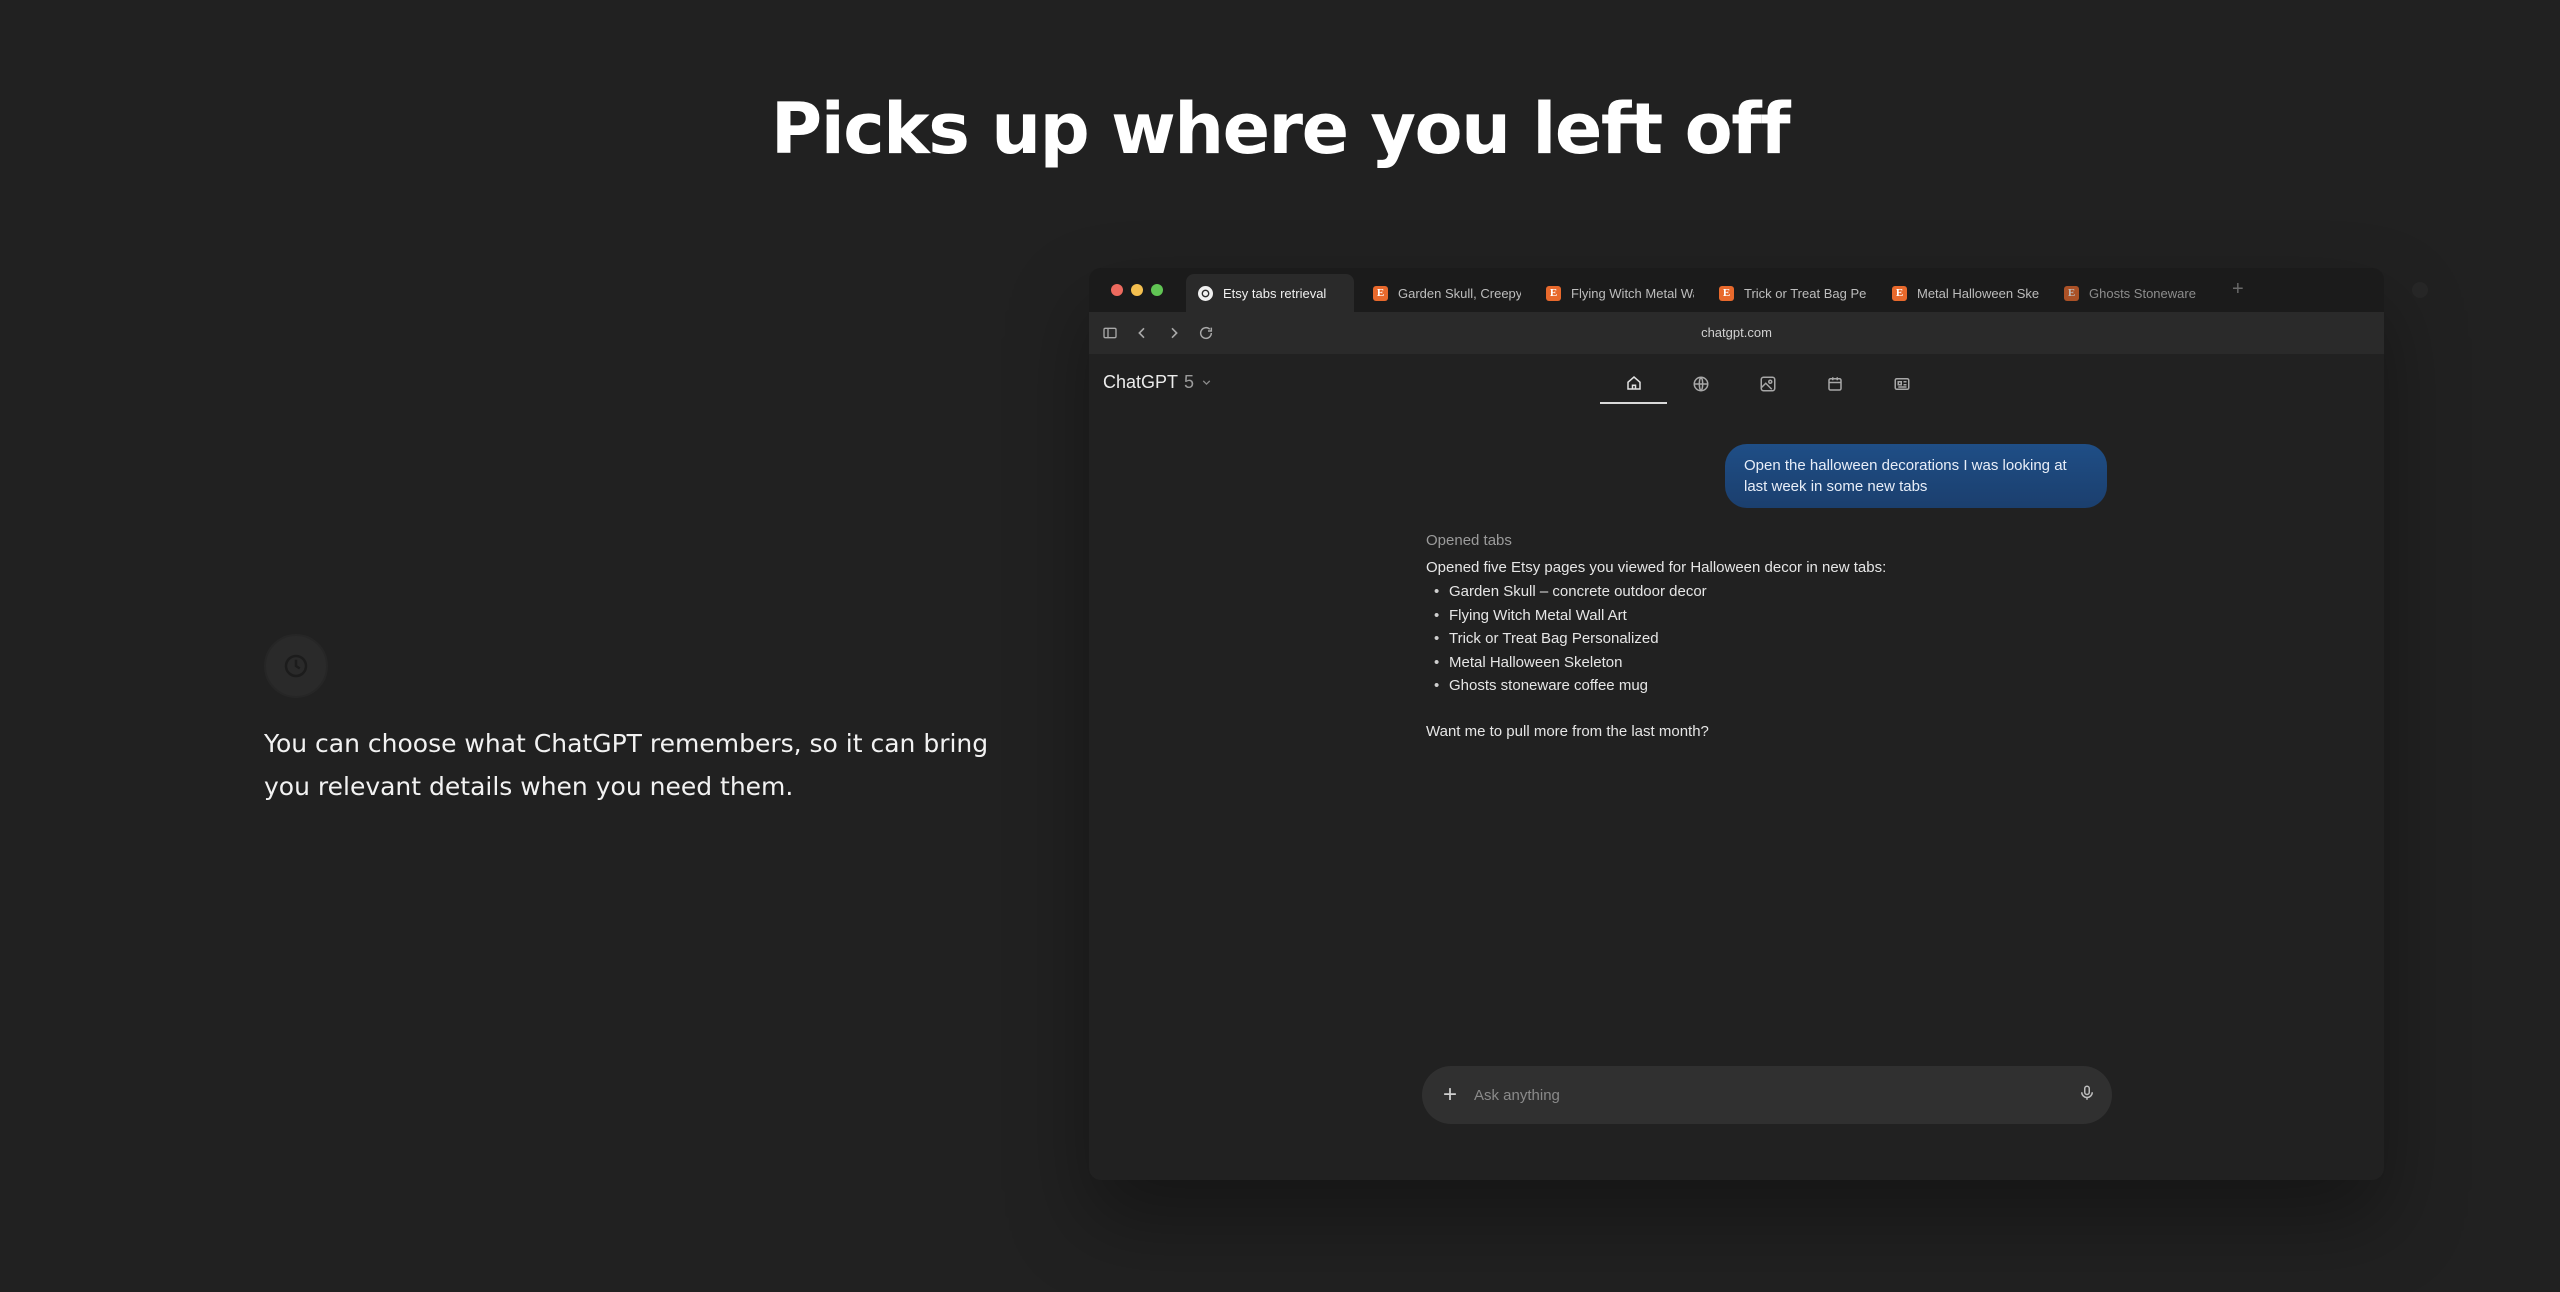 This screenshot has width=2560, height=1292. Describe the element at coordinates (1776, 1095) in the screenshot. I see `prompt-input` at that location.